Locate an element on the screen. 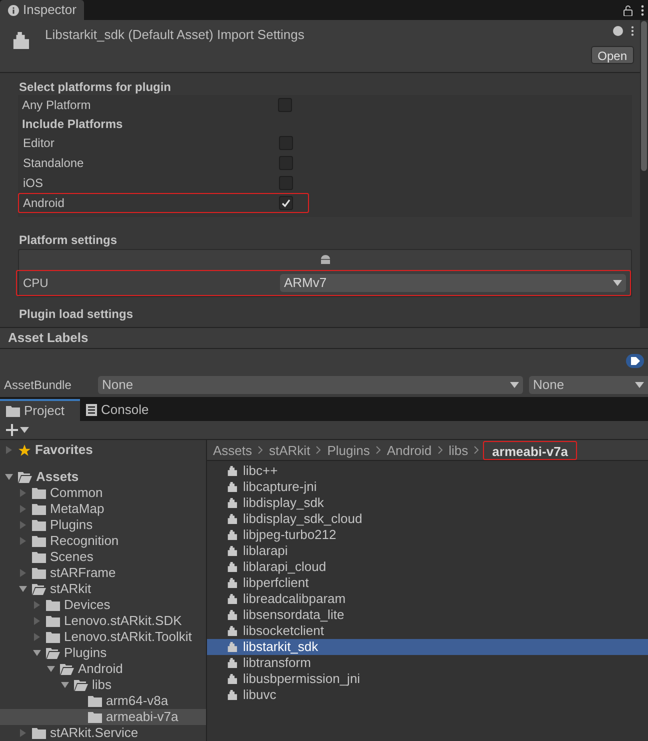  platform-label: Any Platform is located at coordinates (57, 105).